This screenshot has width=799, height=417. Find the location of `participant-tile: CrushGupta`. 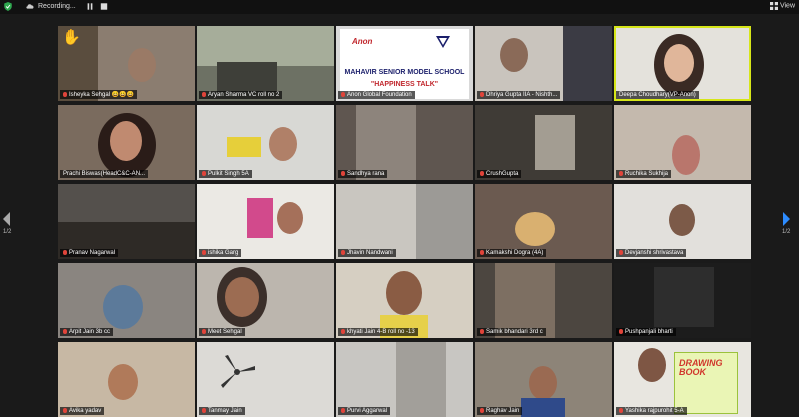

participant-tile: CrushGupta is located at coordinates (543, 142).